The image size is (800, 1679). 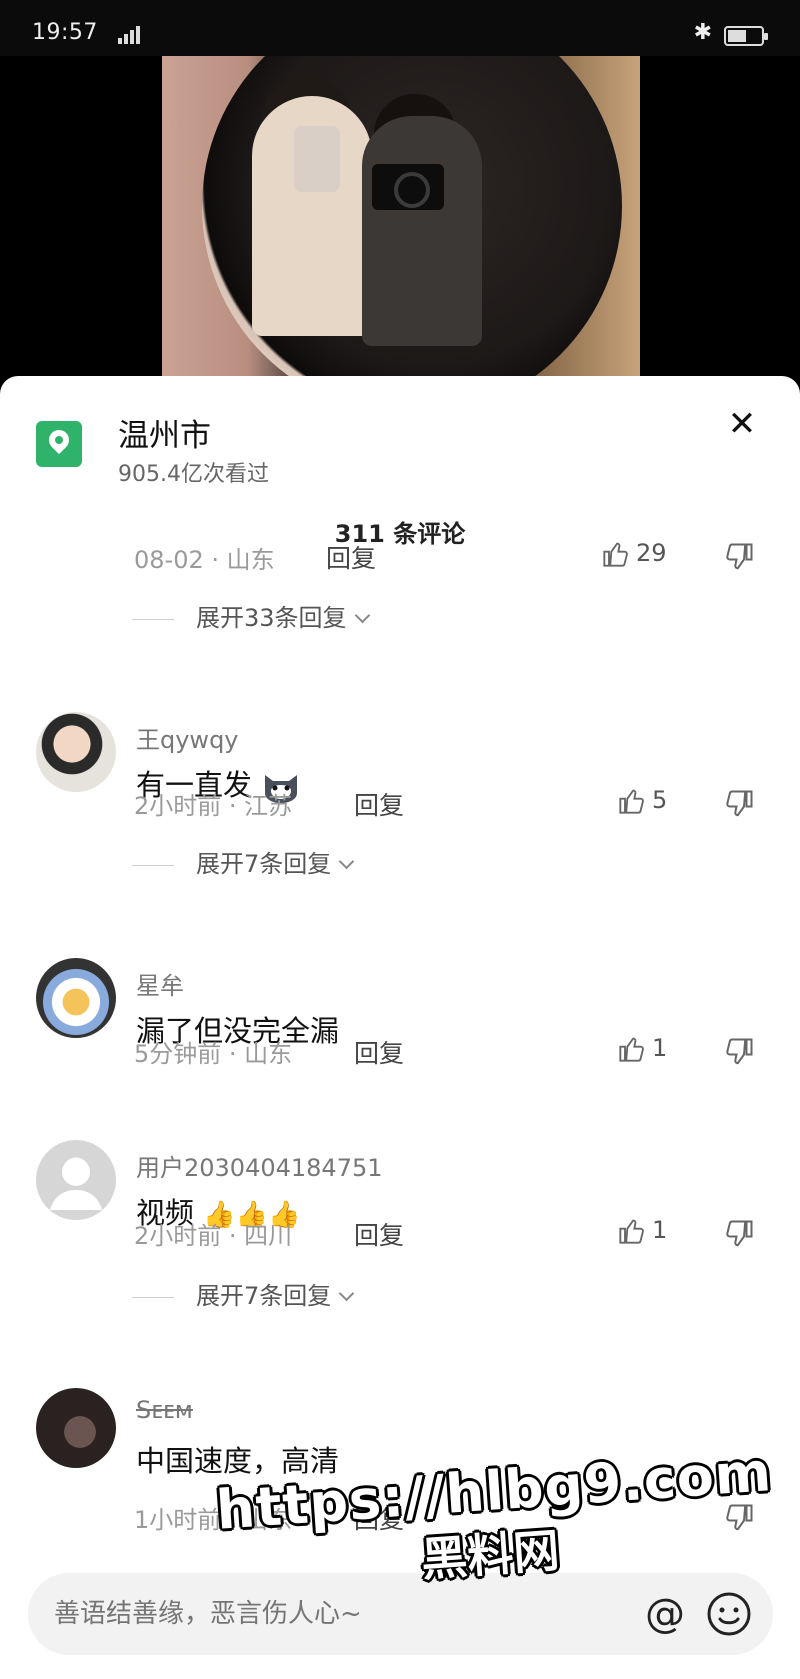 I want to click on comment-meta: 2小时前 · 江苏, so click(x=213, y=806).